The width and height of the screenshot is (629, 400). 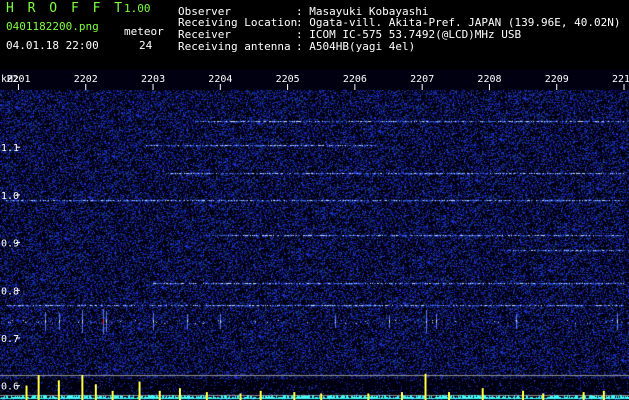 What do you see at coordinates (153, 79) in the screenshot?
I see `x-tick-label: 2203` at bounding box center [153, 79].